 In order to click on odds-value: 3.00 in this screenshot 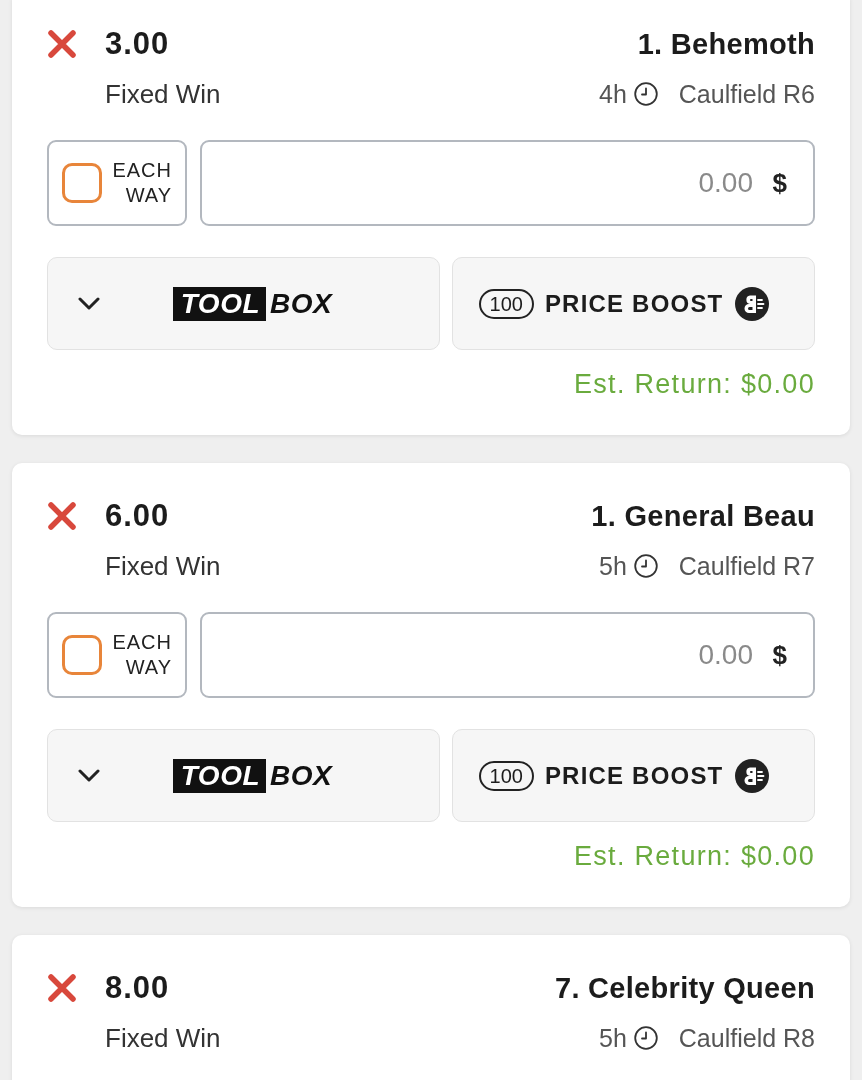, I will do `click(137, 44)`.